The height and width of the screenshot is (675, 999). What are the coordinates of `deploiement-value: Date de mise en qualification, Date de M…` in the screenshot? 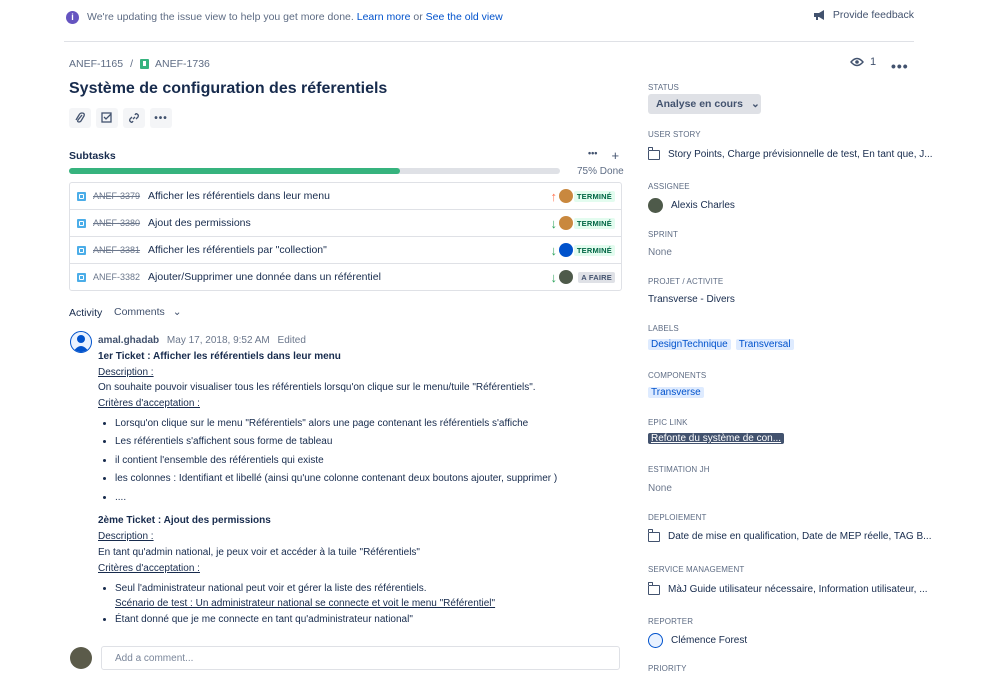 It's located at (800, 536).